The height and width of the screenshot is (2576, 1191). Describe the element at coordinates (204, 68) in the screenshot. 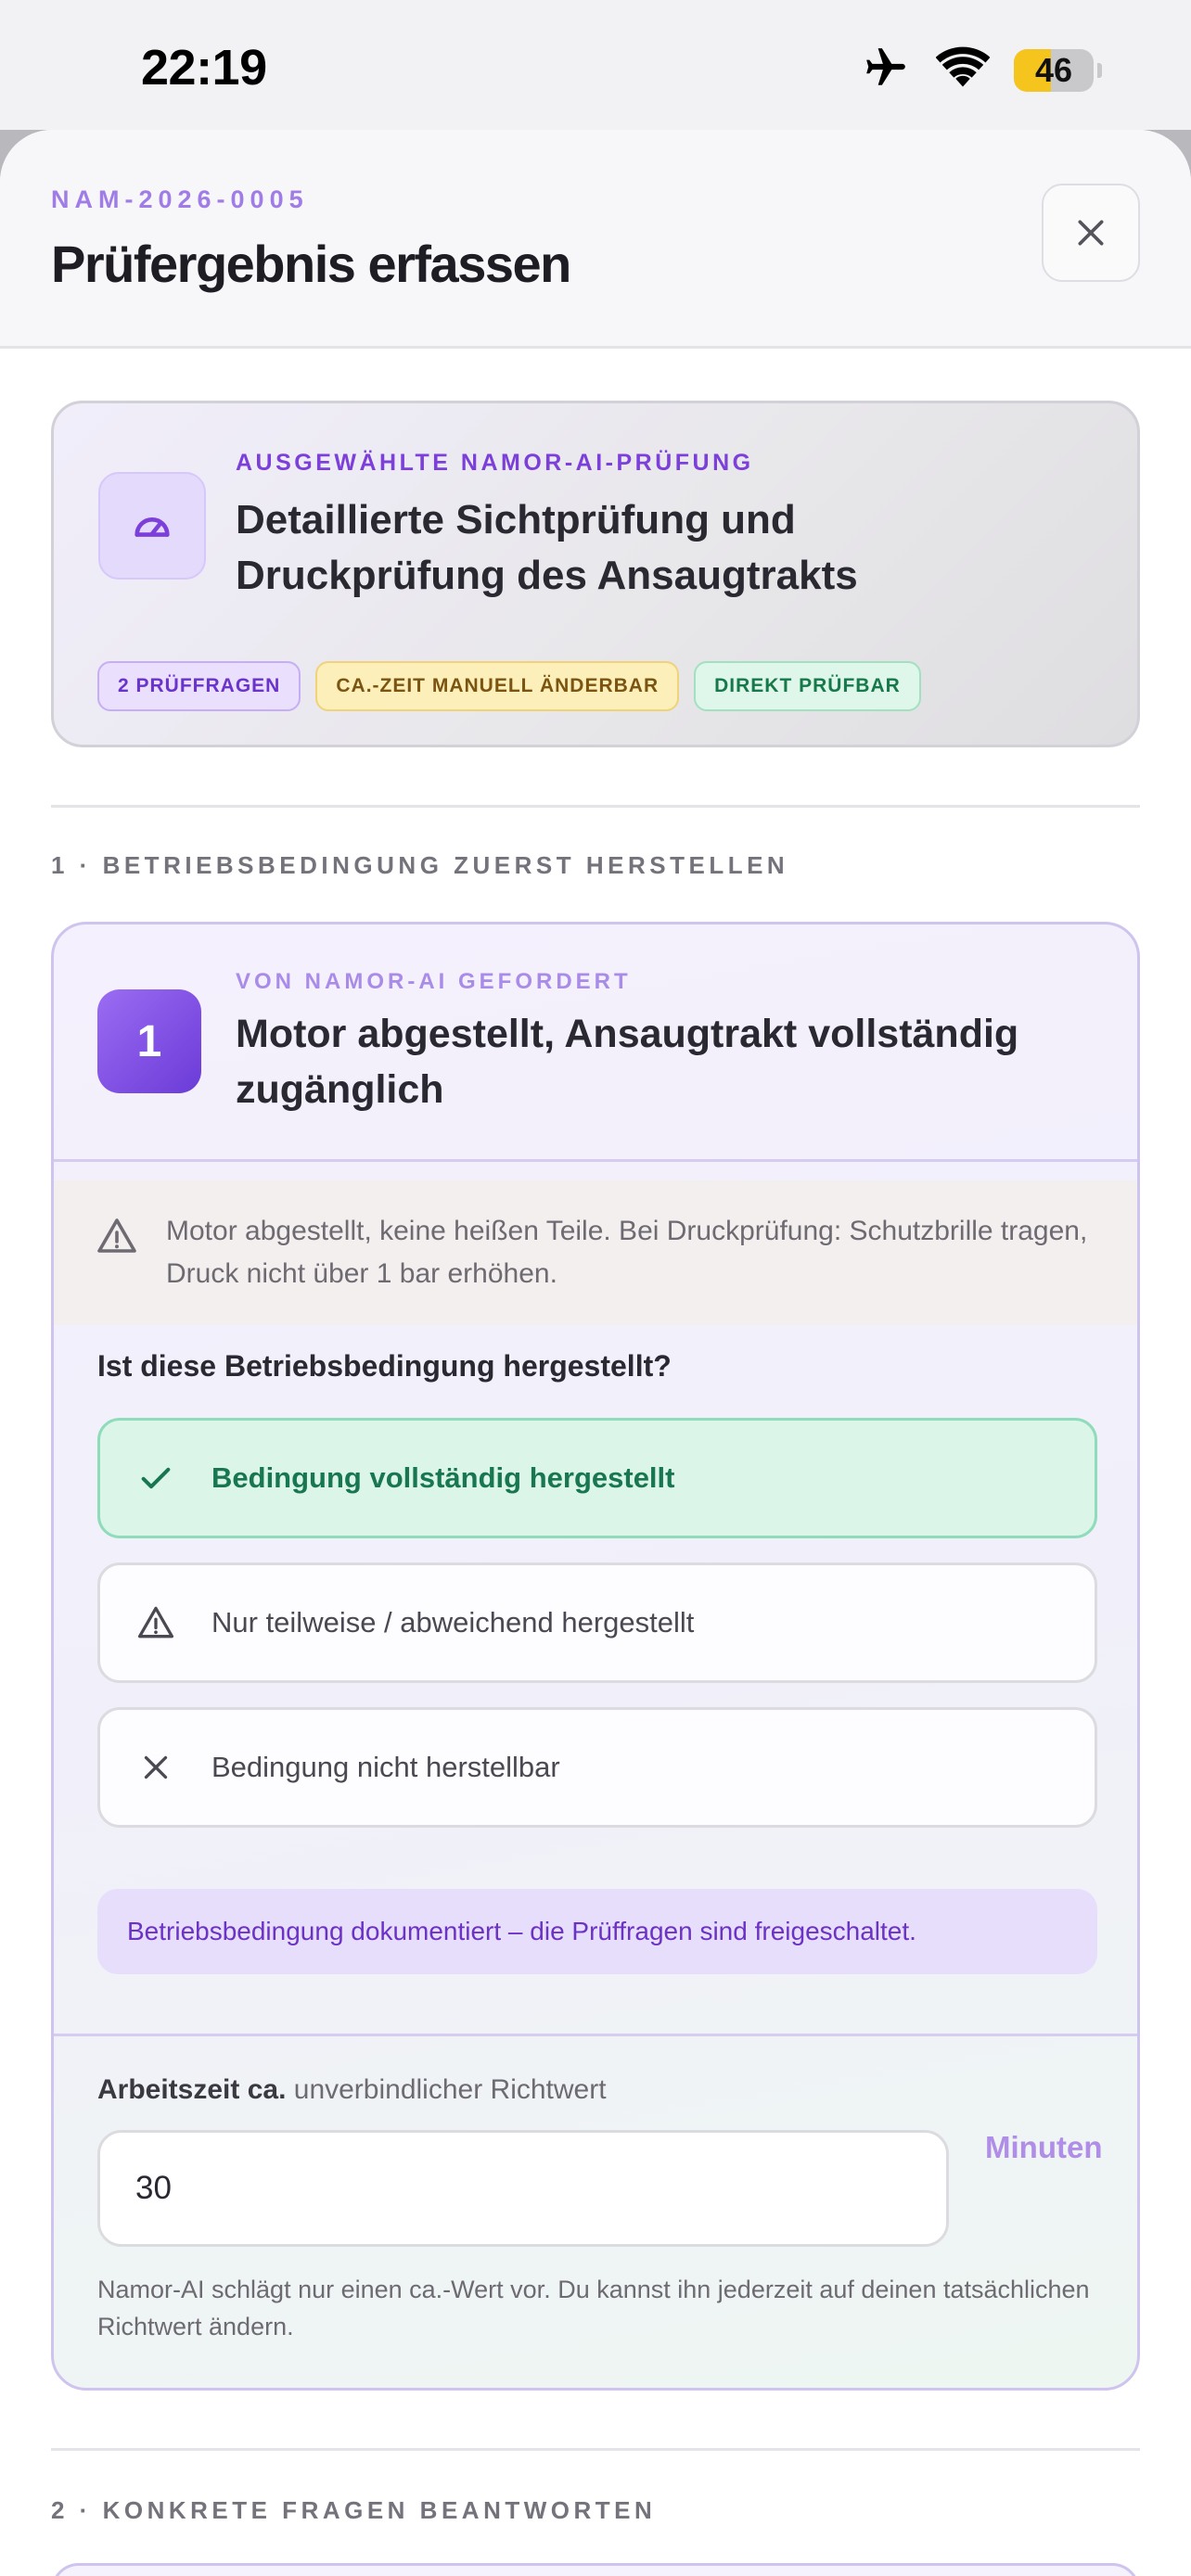

I see `status-time: 22:19` at that location.